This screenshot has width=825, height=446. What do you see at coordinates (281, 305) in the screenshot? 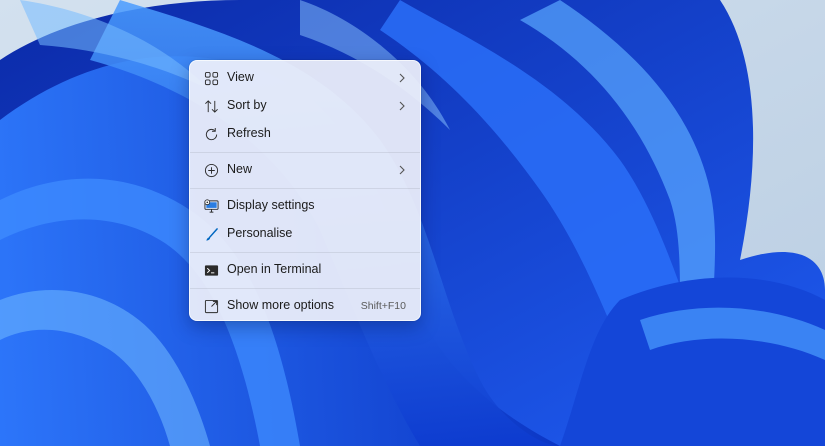
I see `menu-item-label: Show more options` at bounding box center [281, 305].